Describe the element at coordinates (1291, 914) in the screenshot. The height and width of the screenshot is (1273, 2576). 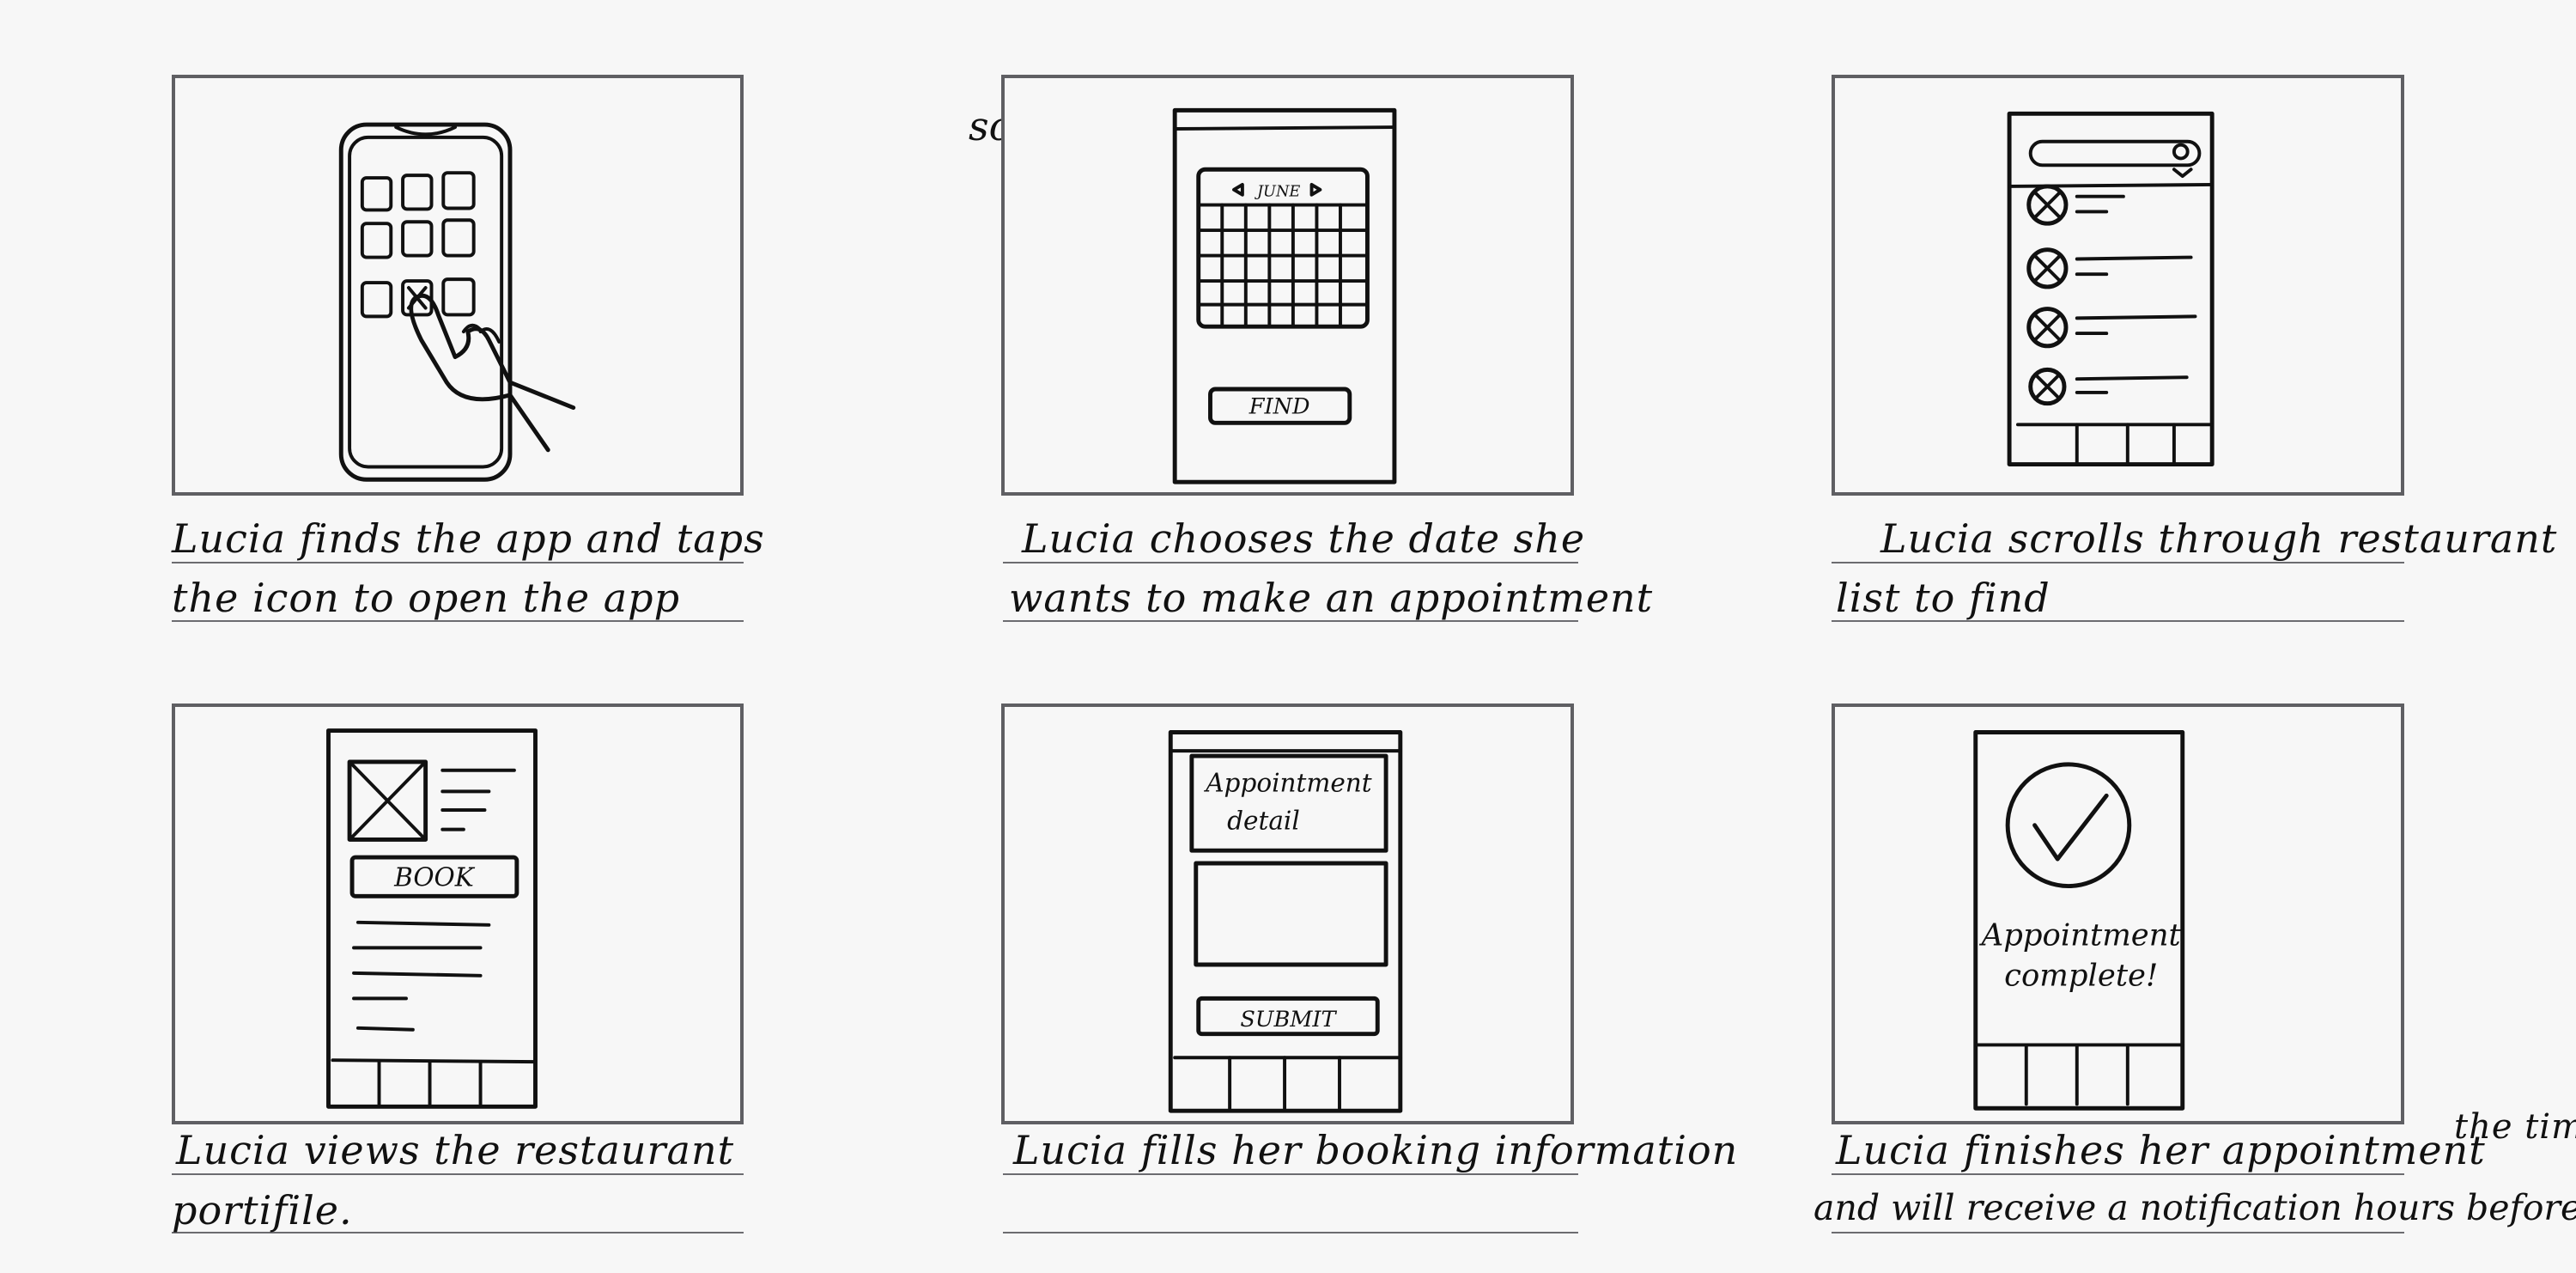
I see `booking-info-input-area` at that location.